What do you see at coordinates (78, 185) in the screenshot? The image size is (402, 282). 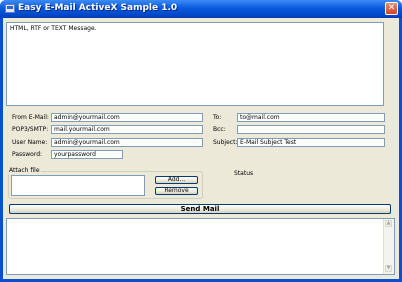 I see `attachment-list` at bounding box center [78, 185].